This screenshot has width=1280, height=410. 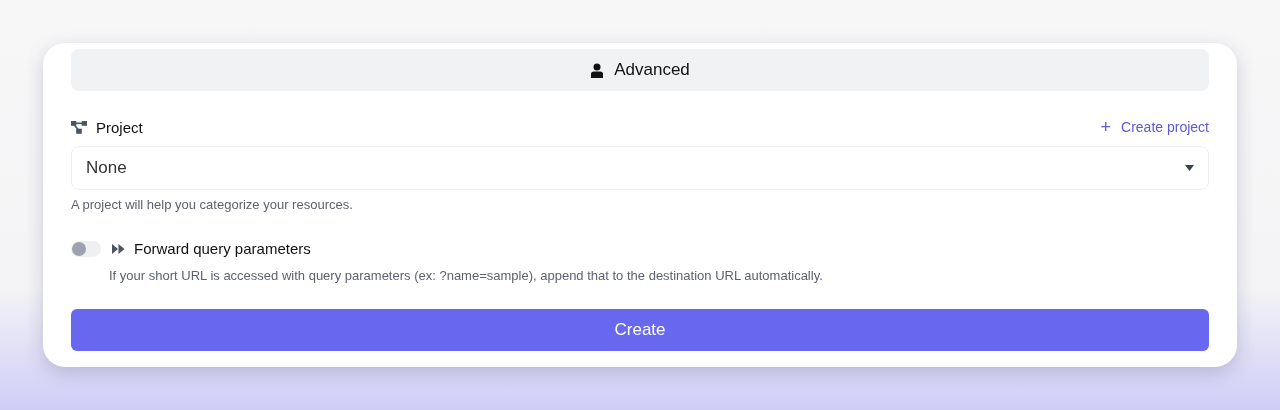 I want to click on fast-forward-icon, so click(x=118, y=248).